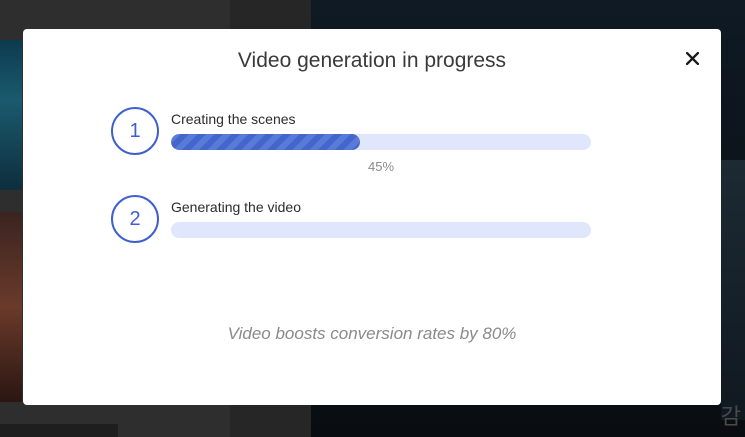 Image resolution: width=745 pixels, height=437 pixels. I want to click on close-icon, so click(692, 58).